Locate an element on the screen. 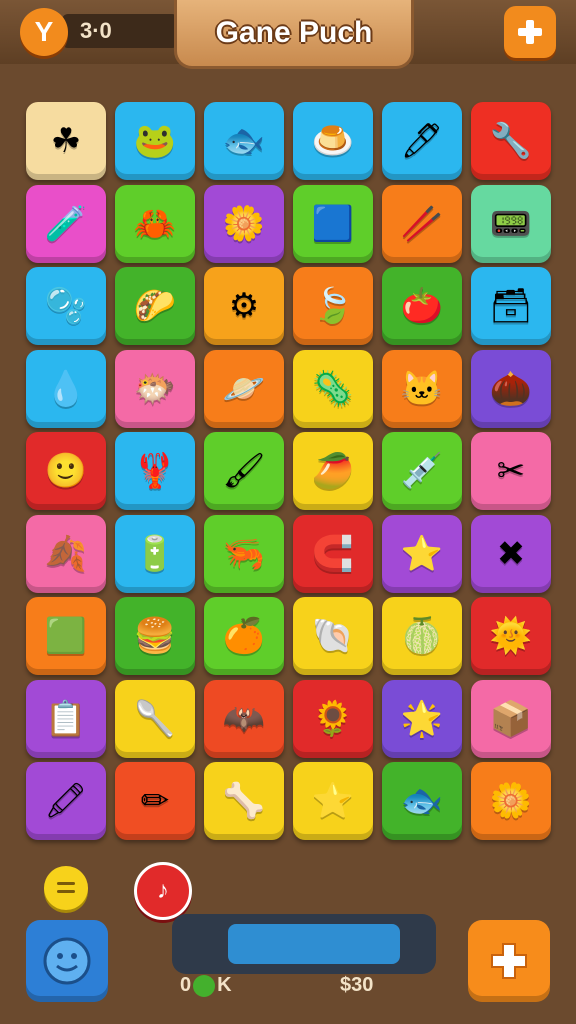 This screenshot has width=576, height=1024. coin-counter-prefix: 0 is located at coordinates (186, 985).